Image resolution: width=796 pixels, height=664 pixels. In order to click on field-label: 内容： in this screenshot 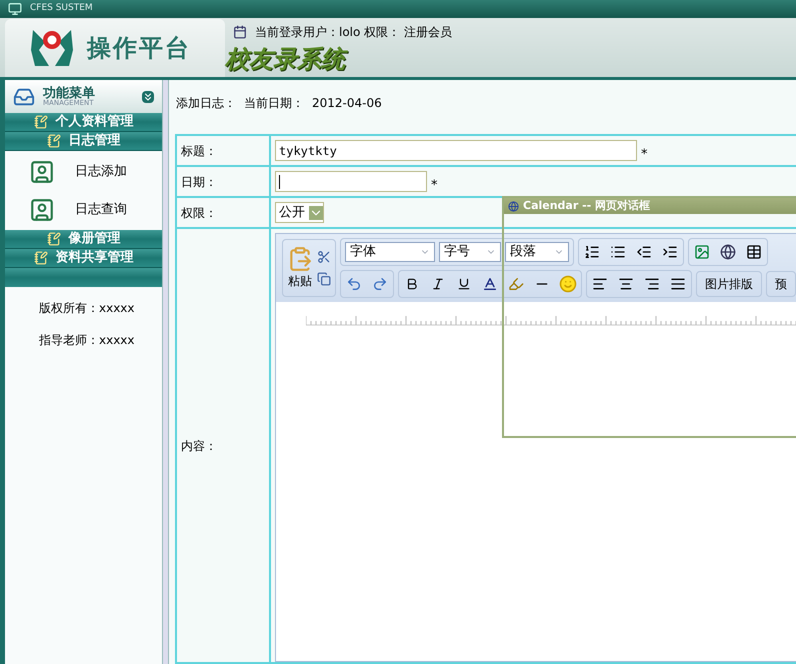, I will do `click(199, 446)`.